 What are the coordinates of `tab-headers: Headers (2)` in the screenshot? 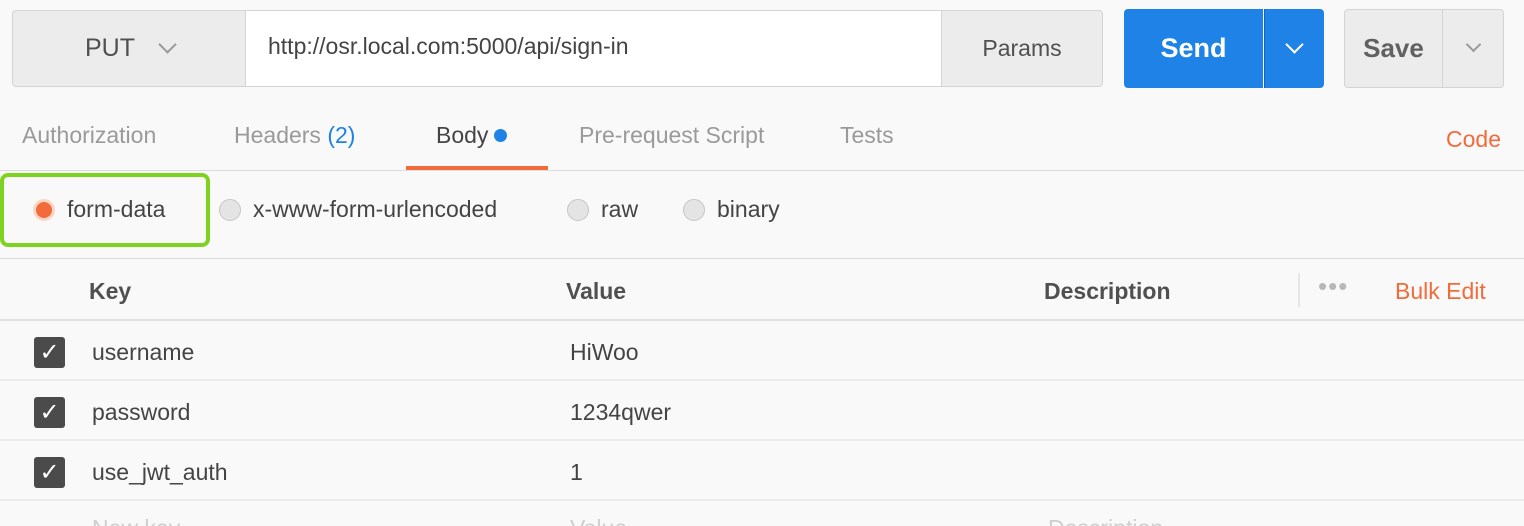 It's located at (294, 135).